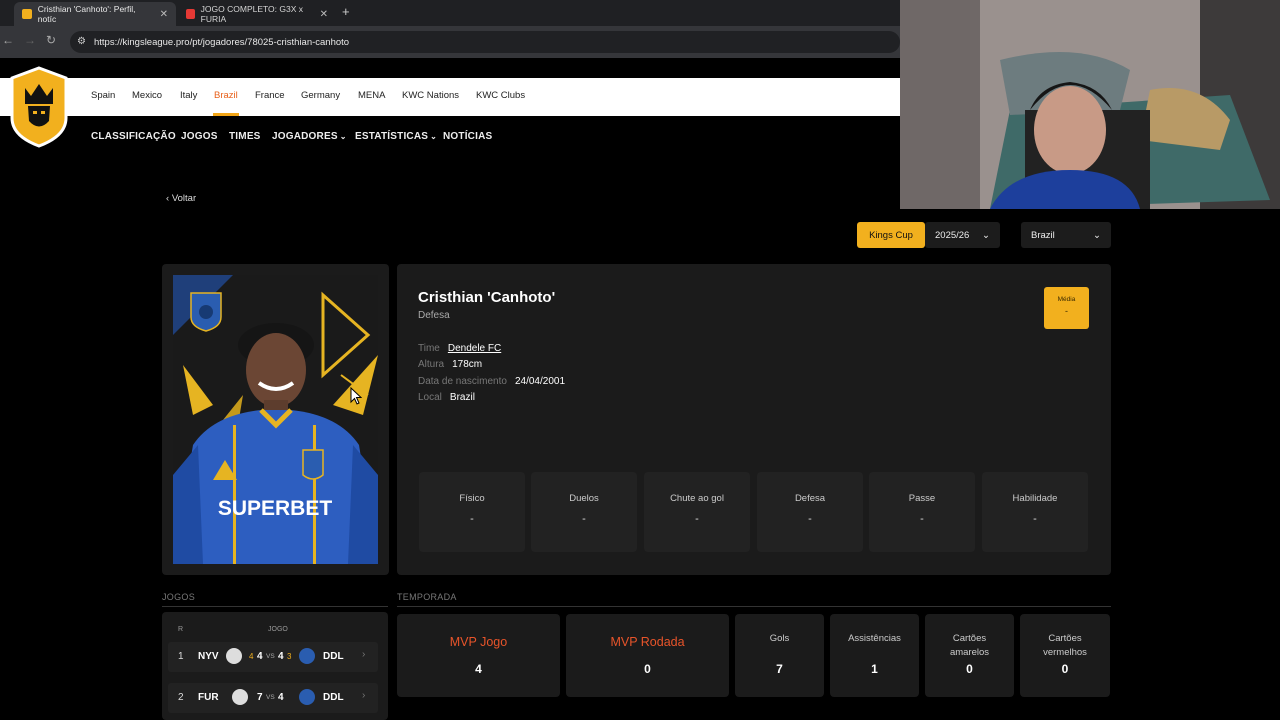 The height and width of the screenshot is (720, 1280). What do you see at coordinates (1090, 104) in the screenshot?
I see `webcam-feed-image` at bounding box center [1090, 104].